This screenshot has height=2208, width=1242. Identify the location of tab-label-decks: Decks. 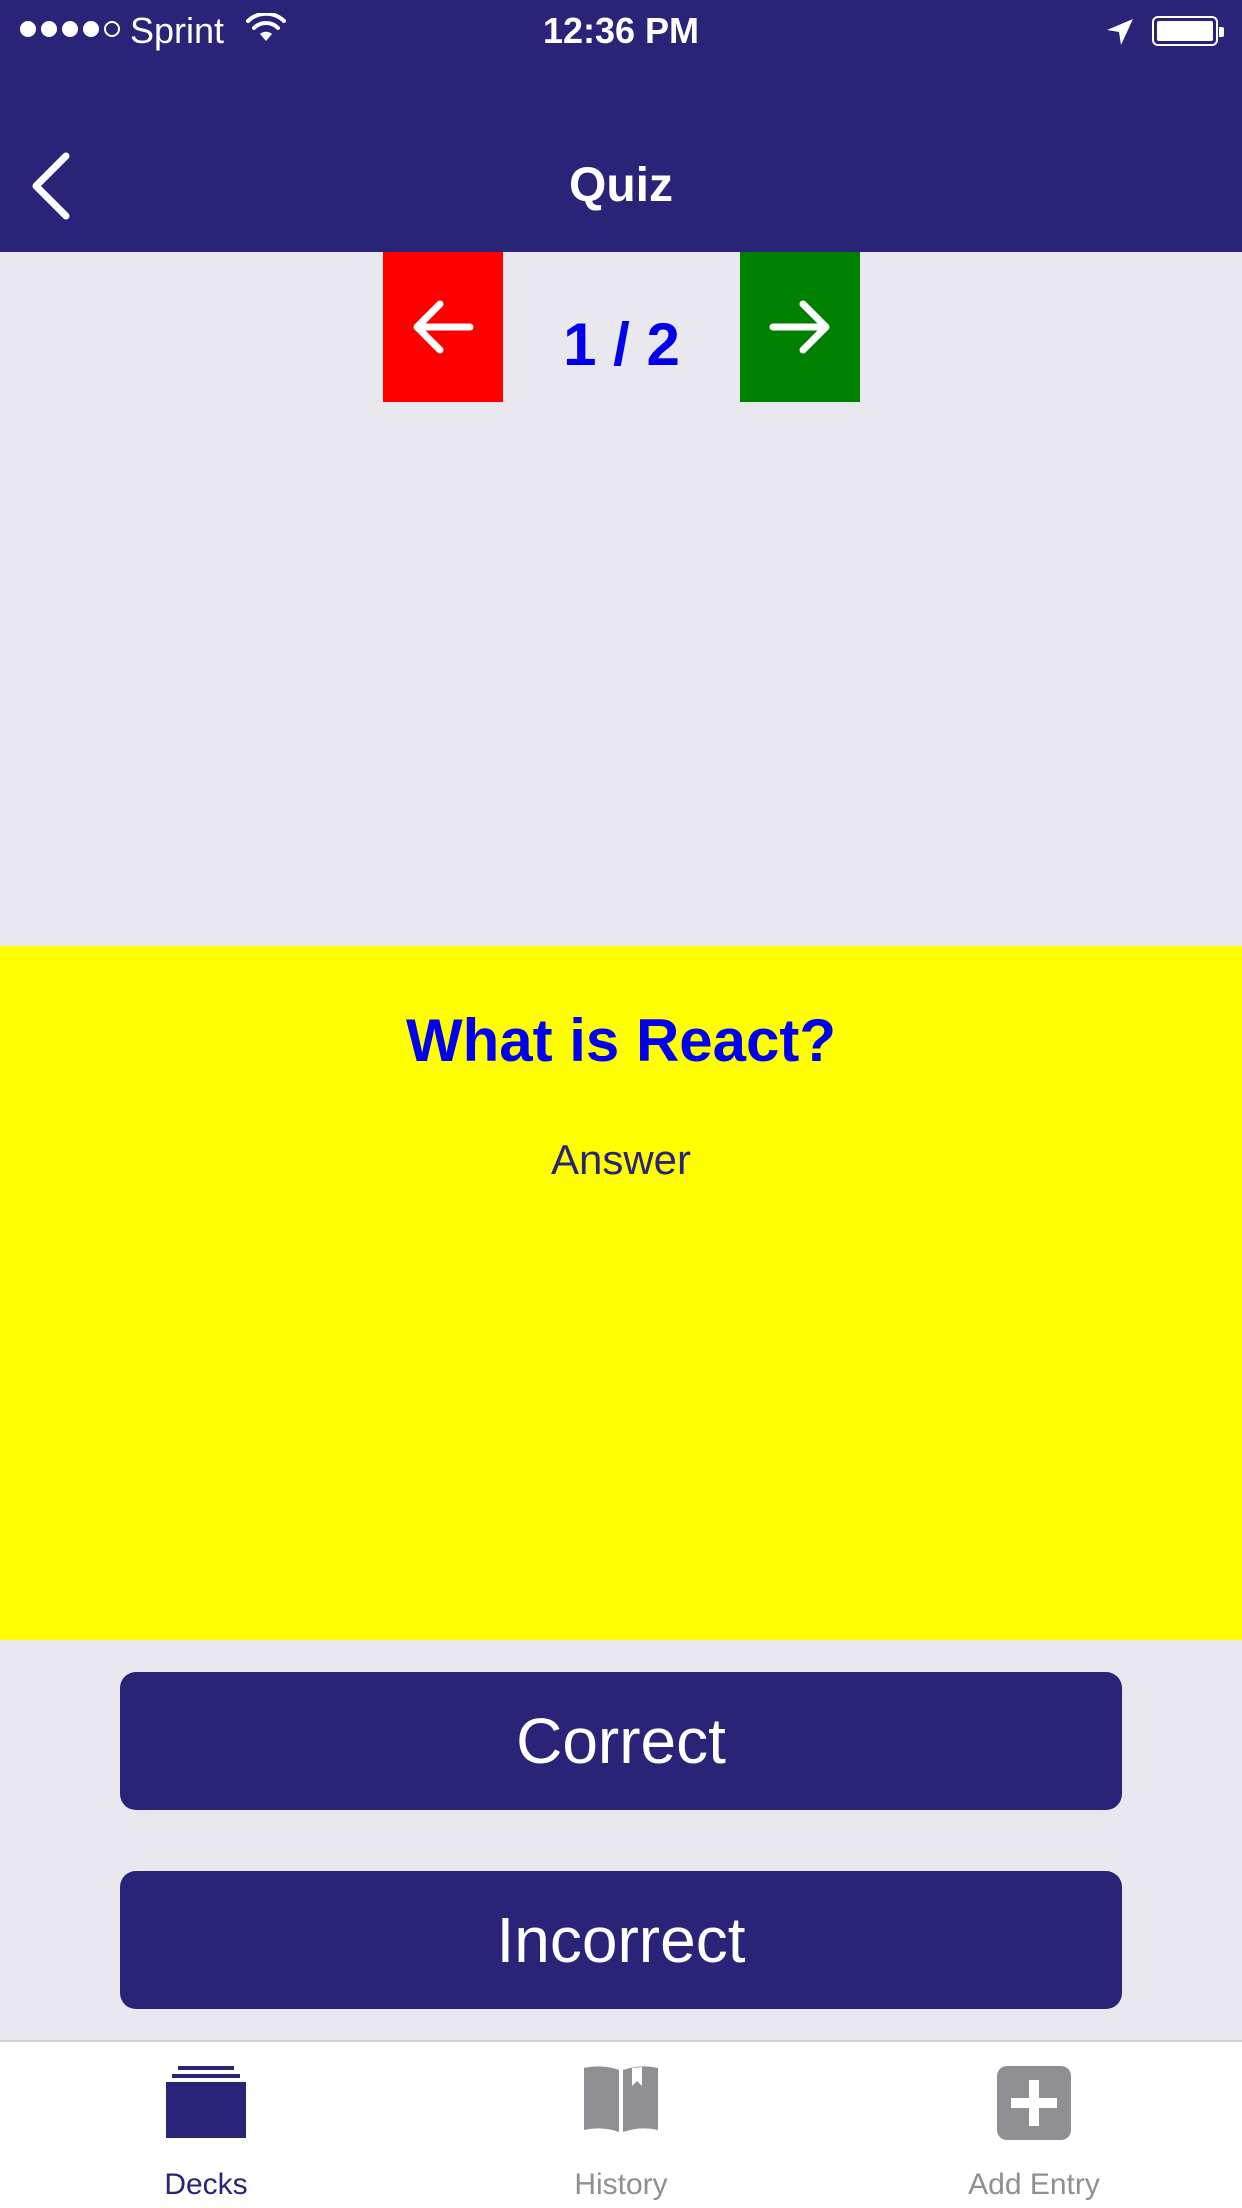
(206, 2184).